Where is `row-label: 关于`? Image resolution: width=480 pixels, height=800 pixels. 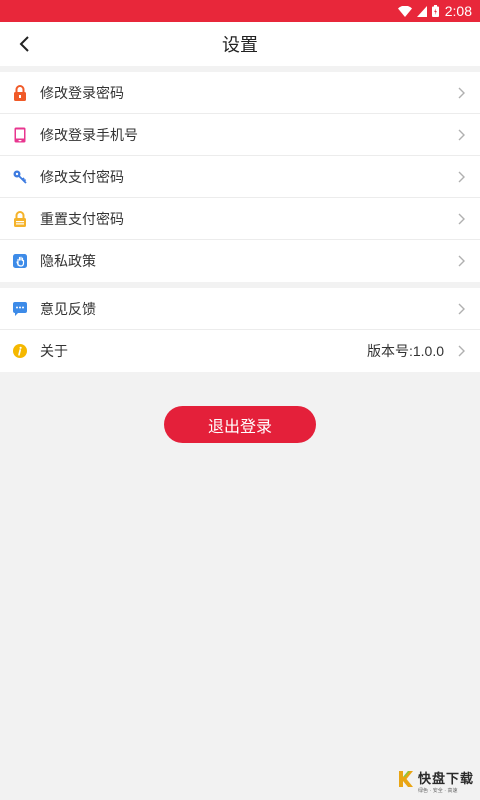 row-label: 关于 is located at coordinates (54, 352).